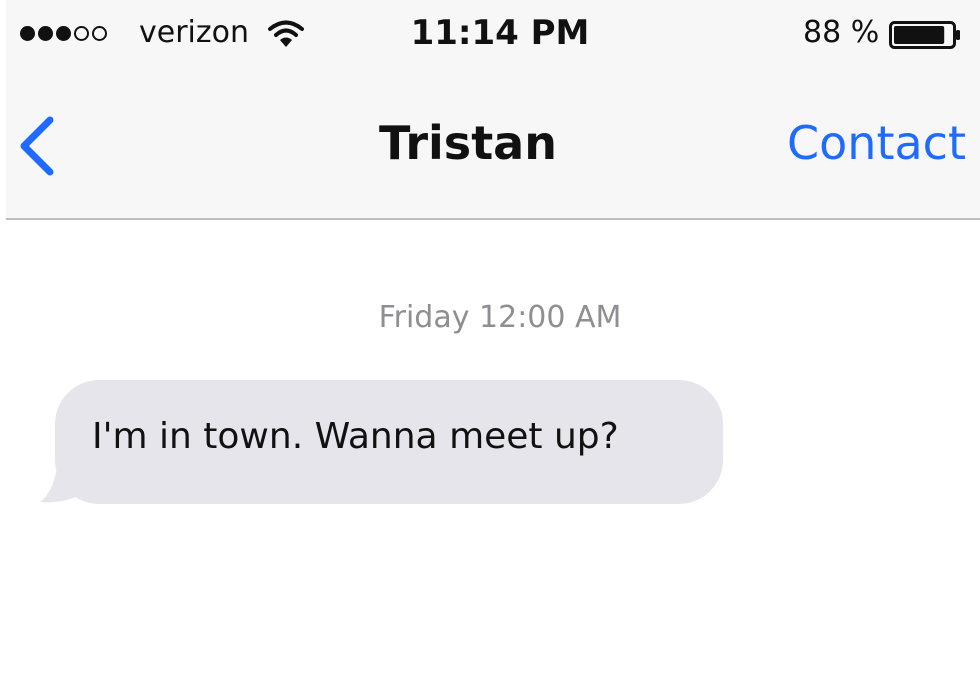 The image size is (980, 693). Describe the element at coordinates (490, 34) in the screenshot. I see `status-bar: verizon 11:14 PM 88 %` at that location.